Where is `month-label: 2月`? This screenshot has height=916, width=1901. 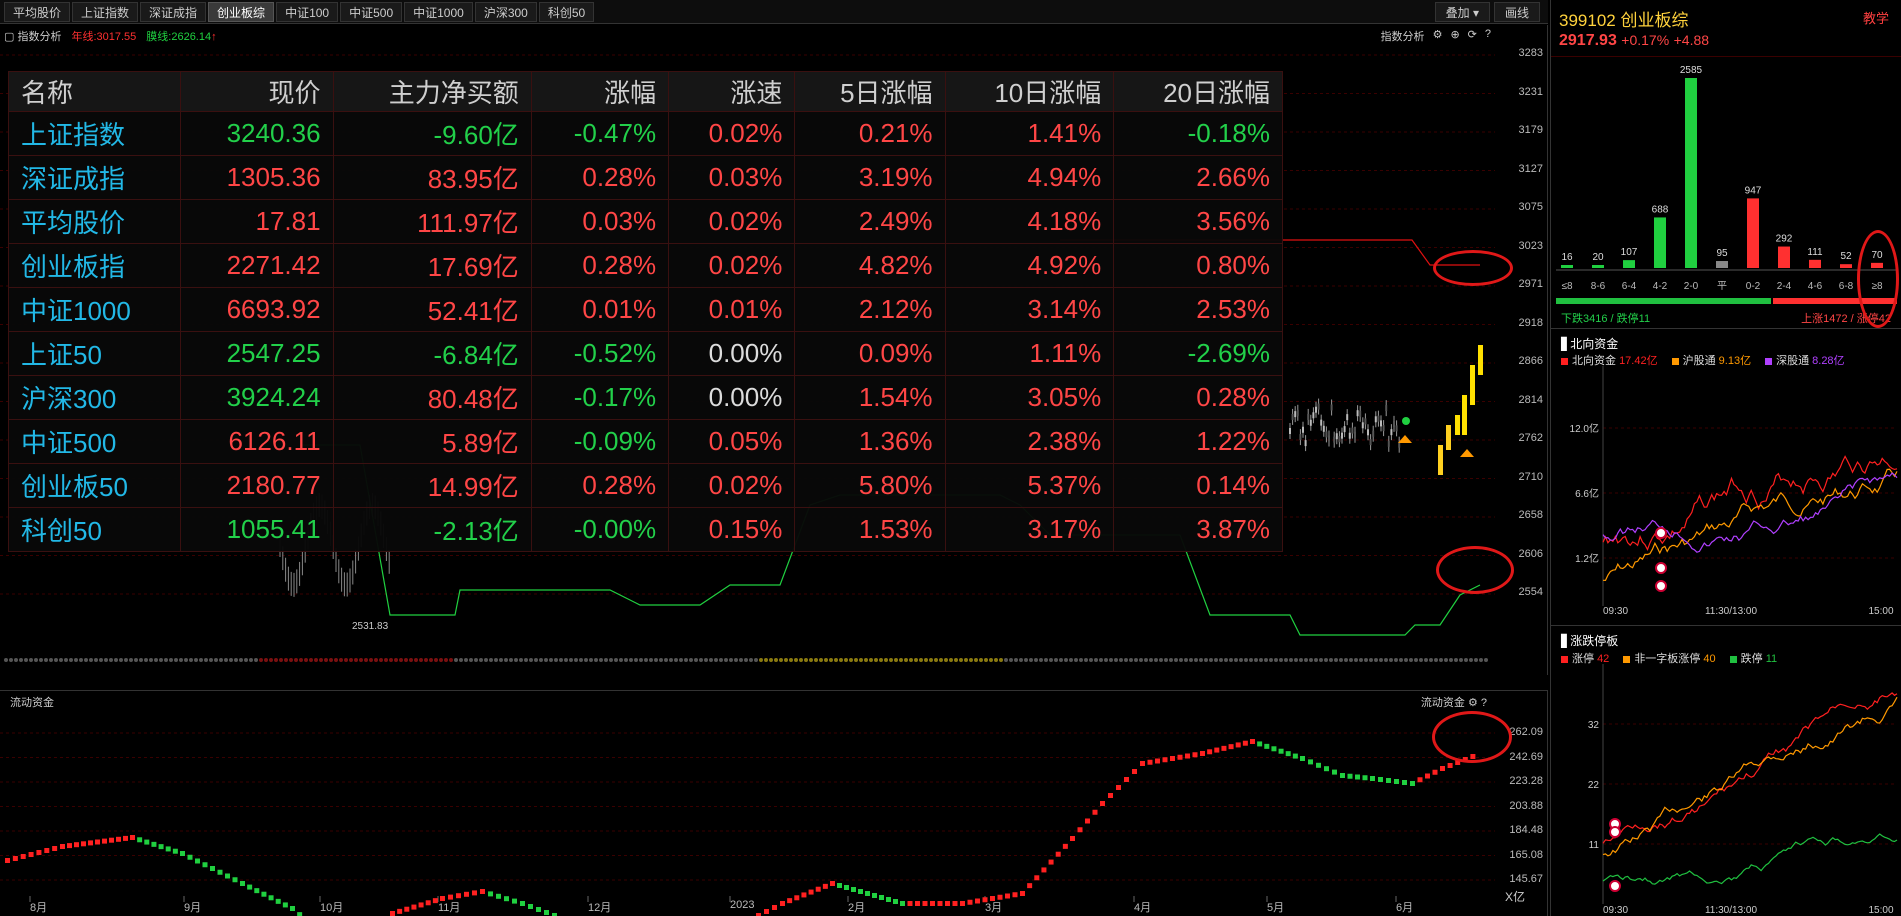 month-label: 2月 is located at coordinates (857, 908).